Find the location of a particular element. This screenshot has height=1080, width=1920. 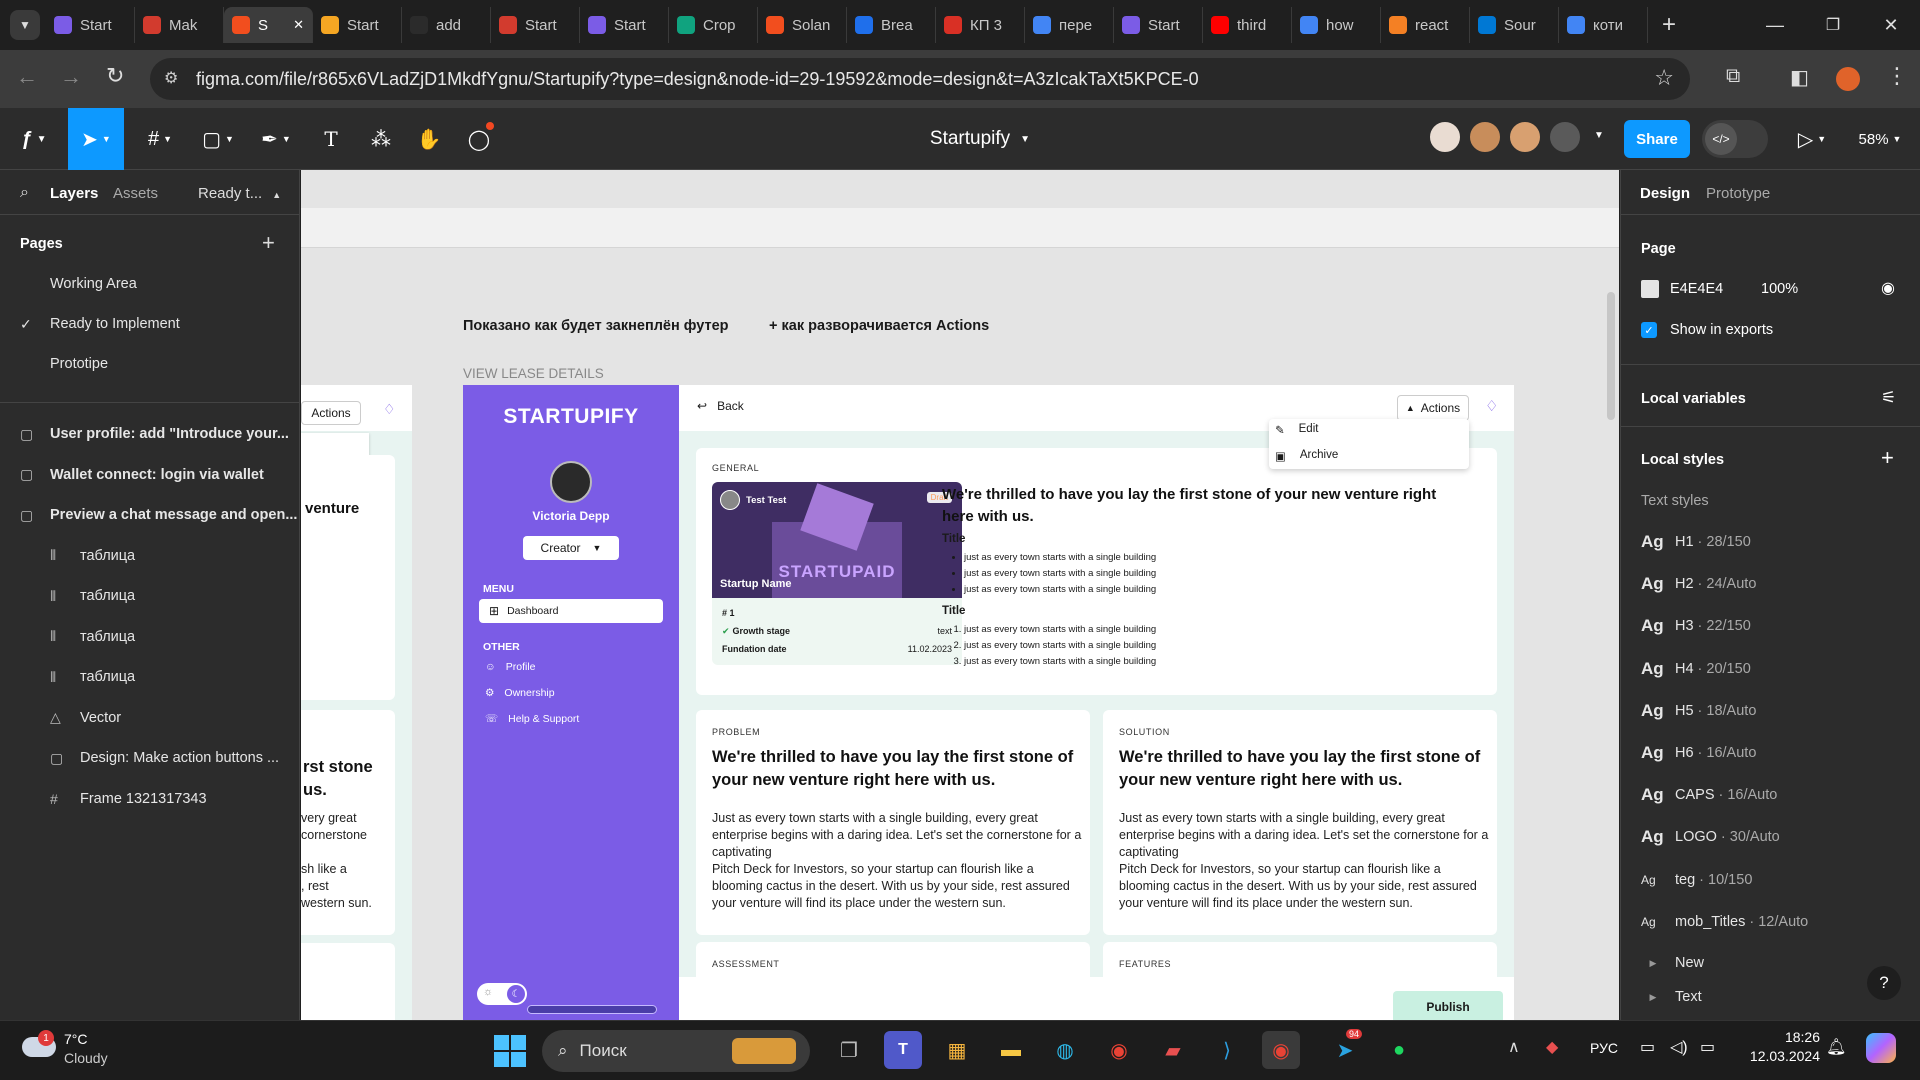

add-page-button: + is located at coordinates (268, 243).